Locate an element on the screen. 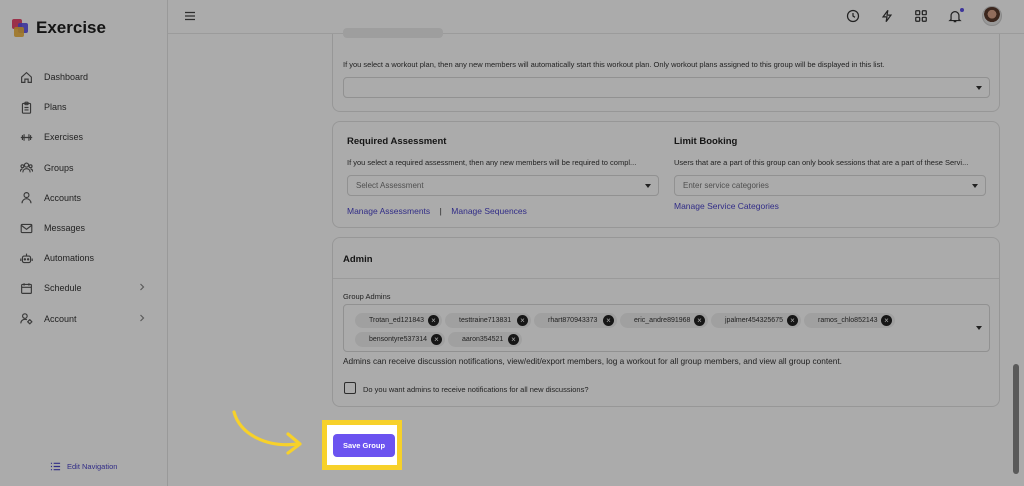 The height and width of the screenshot is (486, 1024). sidebar-item-label: Automations is located at coordinates (69, 258).